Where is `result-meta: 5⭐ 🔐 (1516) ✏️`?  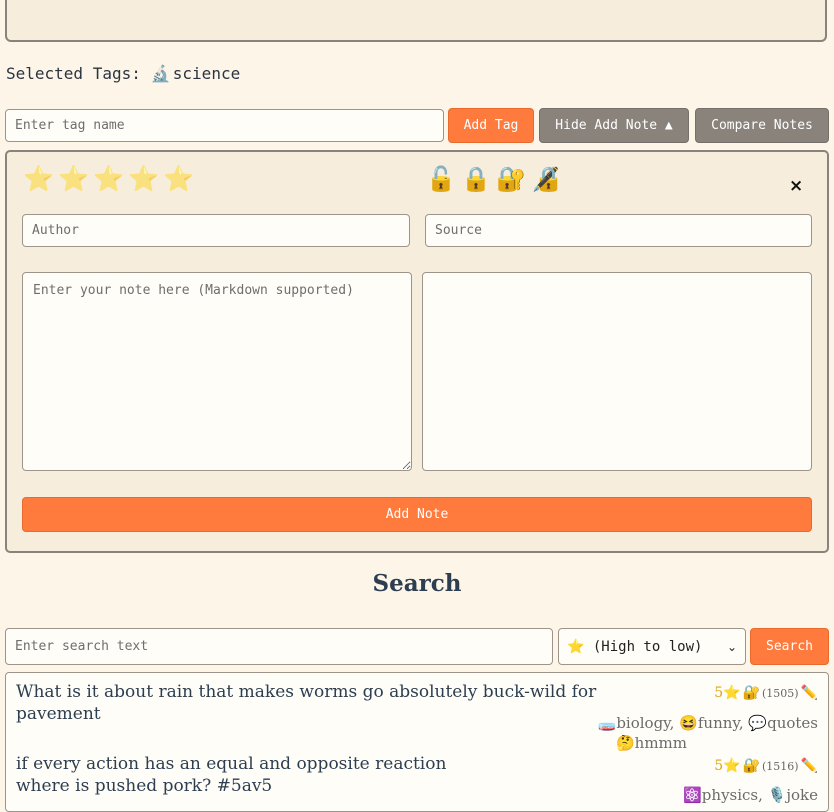
result-meta: 5⭐ 🔐 (1516) ✏️ is located at coordinates (766, 766).